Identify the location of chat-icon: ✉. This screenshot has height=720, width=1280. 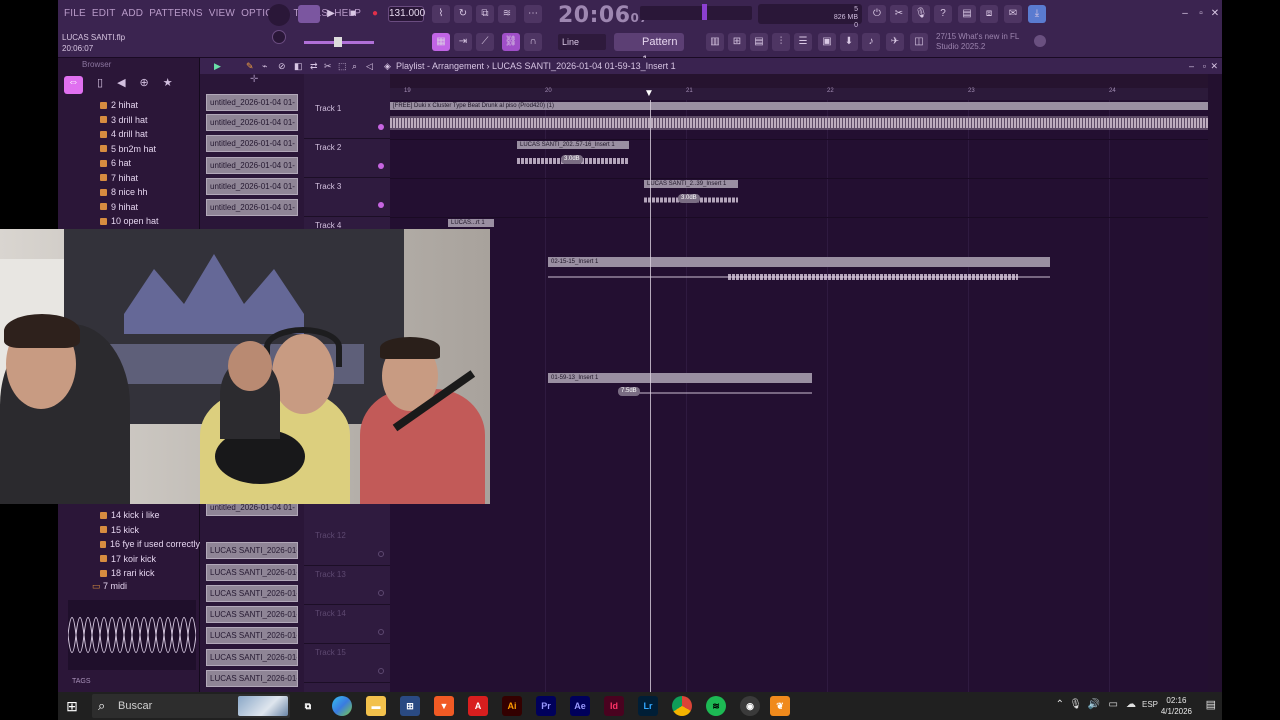
(1013, 14).